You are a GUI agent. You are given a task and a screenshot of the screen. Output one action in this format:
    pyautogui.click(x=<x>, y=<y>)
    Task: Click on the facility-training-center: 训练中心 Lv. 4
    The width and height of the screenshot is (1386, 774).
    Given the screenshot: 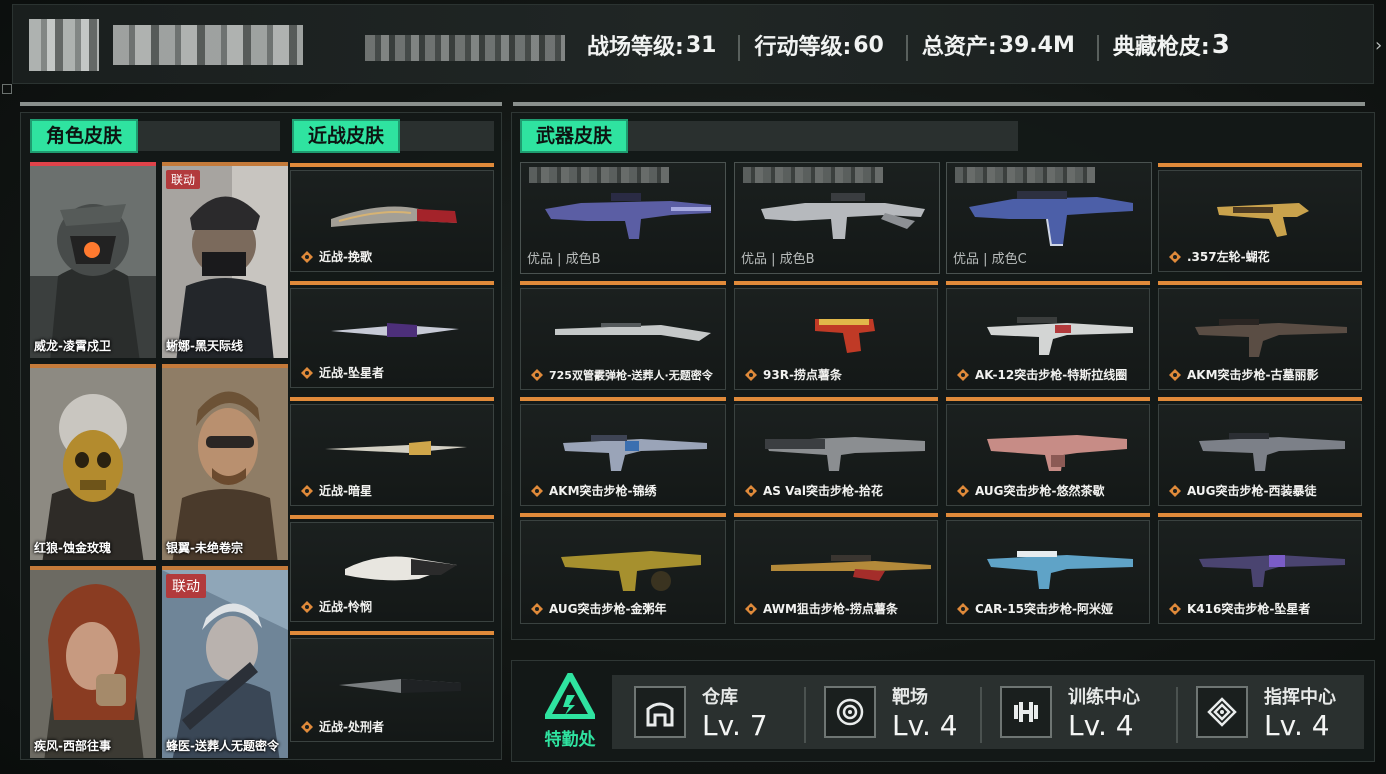 What is the action you would take?
    pyautogui.click(x=1076, y=713)
    